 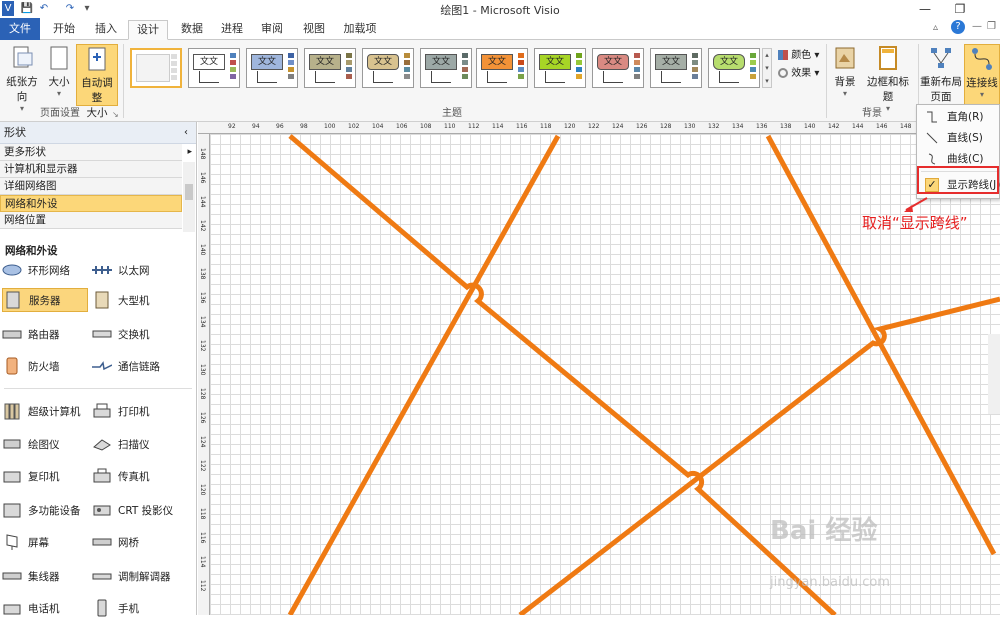 I want to click on ruler-tick-label: 144, so click(x=858, y=126).